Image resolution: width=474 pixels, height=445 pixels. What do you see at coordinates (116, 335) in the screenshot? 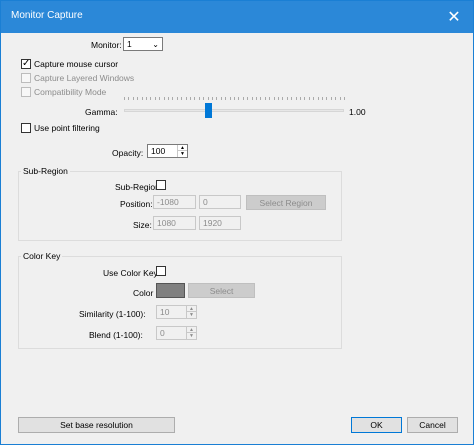
I see `blend-label: Blend (1-100):` at bounding box center [116, 335].